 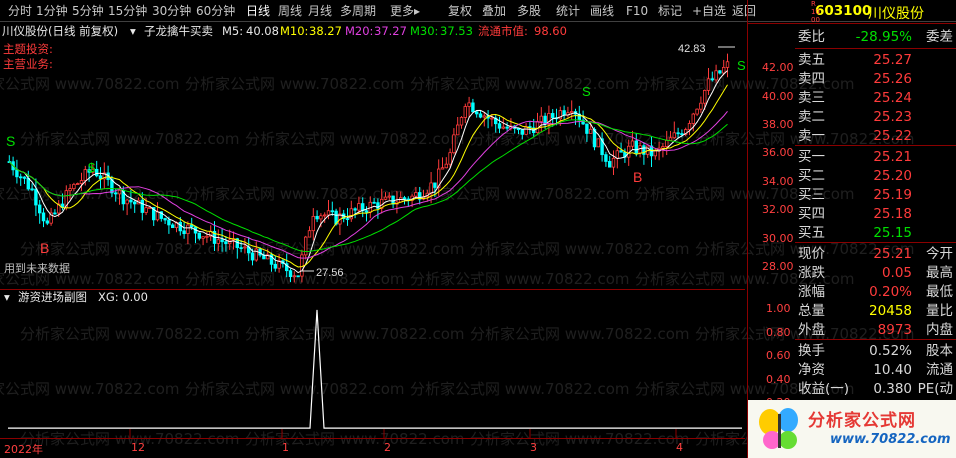 What do you see at coordinates (811, 214) in the screenshot?
I see `bid-4-label: 买四` at bounding box center [811, 214].